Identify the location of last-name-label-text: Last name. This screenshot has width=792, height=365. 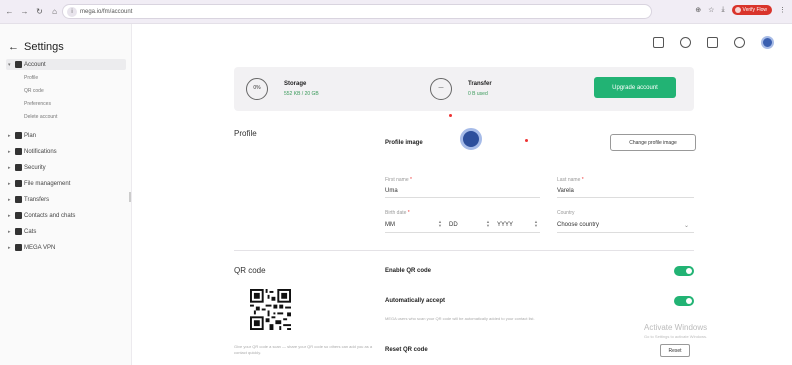
(569, 180).